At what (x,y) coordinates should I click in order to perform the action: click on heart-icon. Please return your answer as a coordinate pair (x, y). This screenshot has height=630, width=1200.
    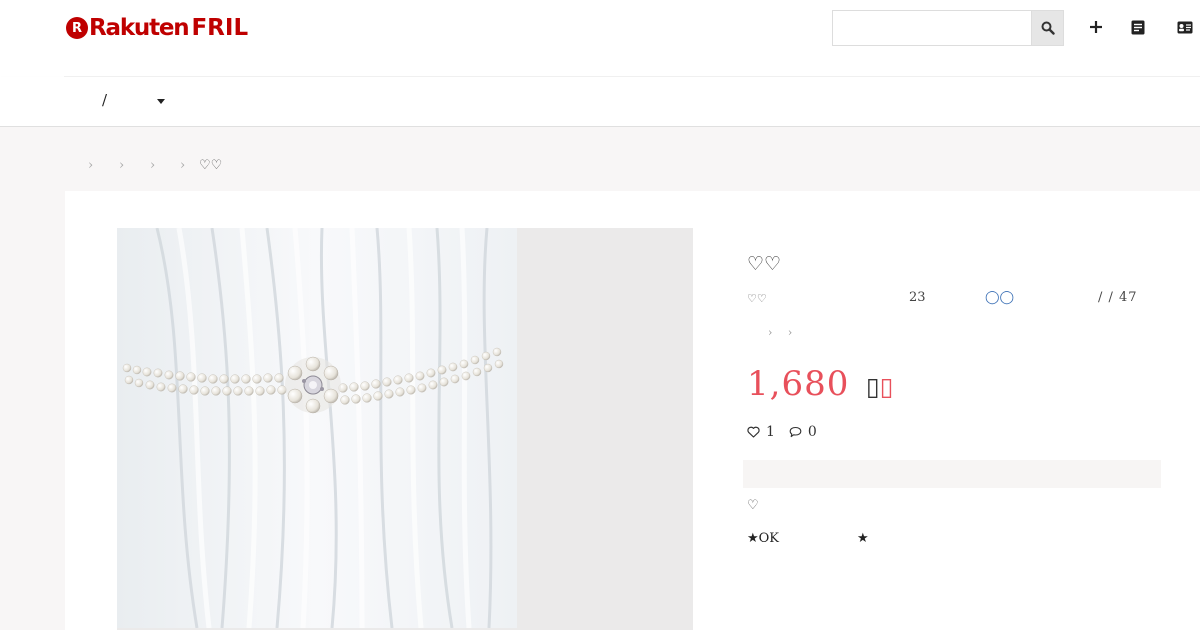
    Looking at the image, I should click on (753, 432).